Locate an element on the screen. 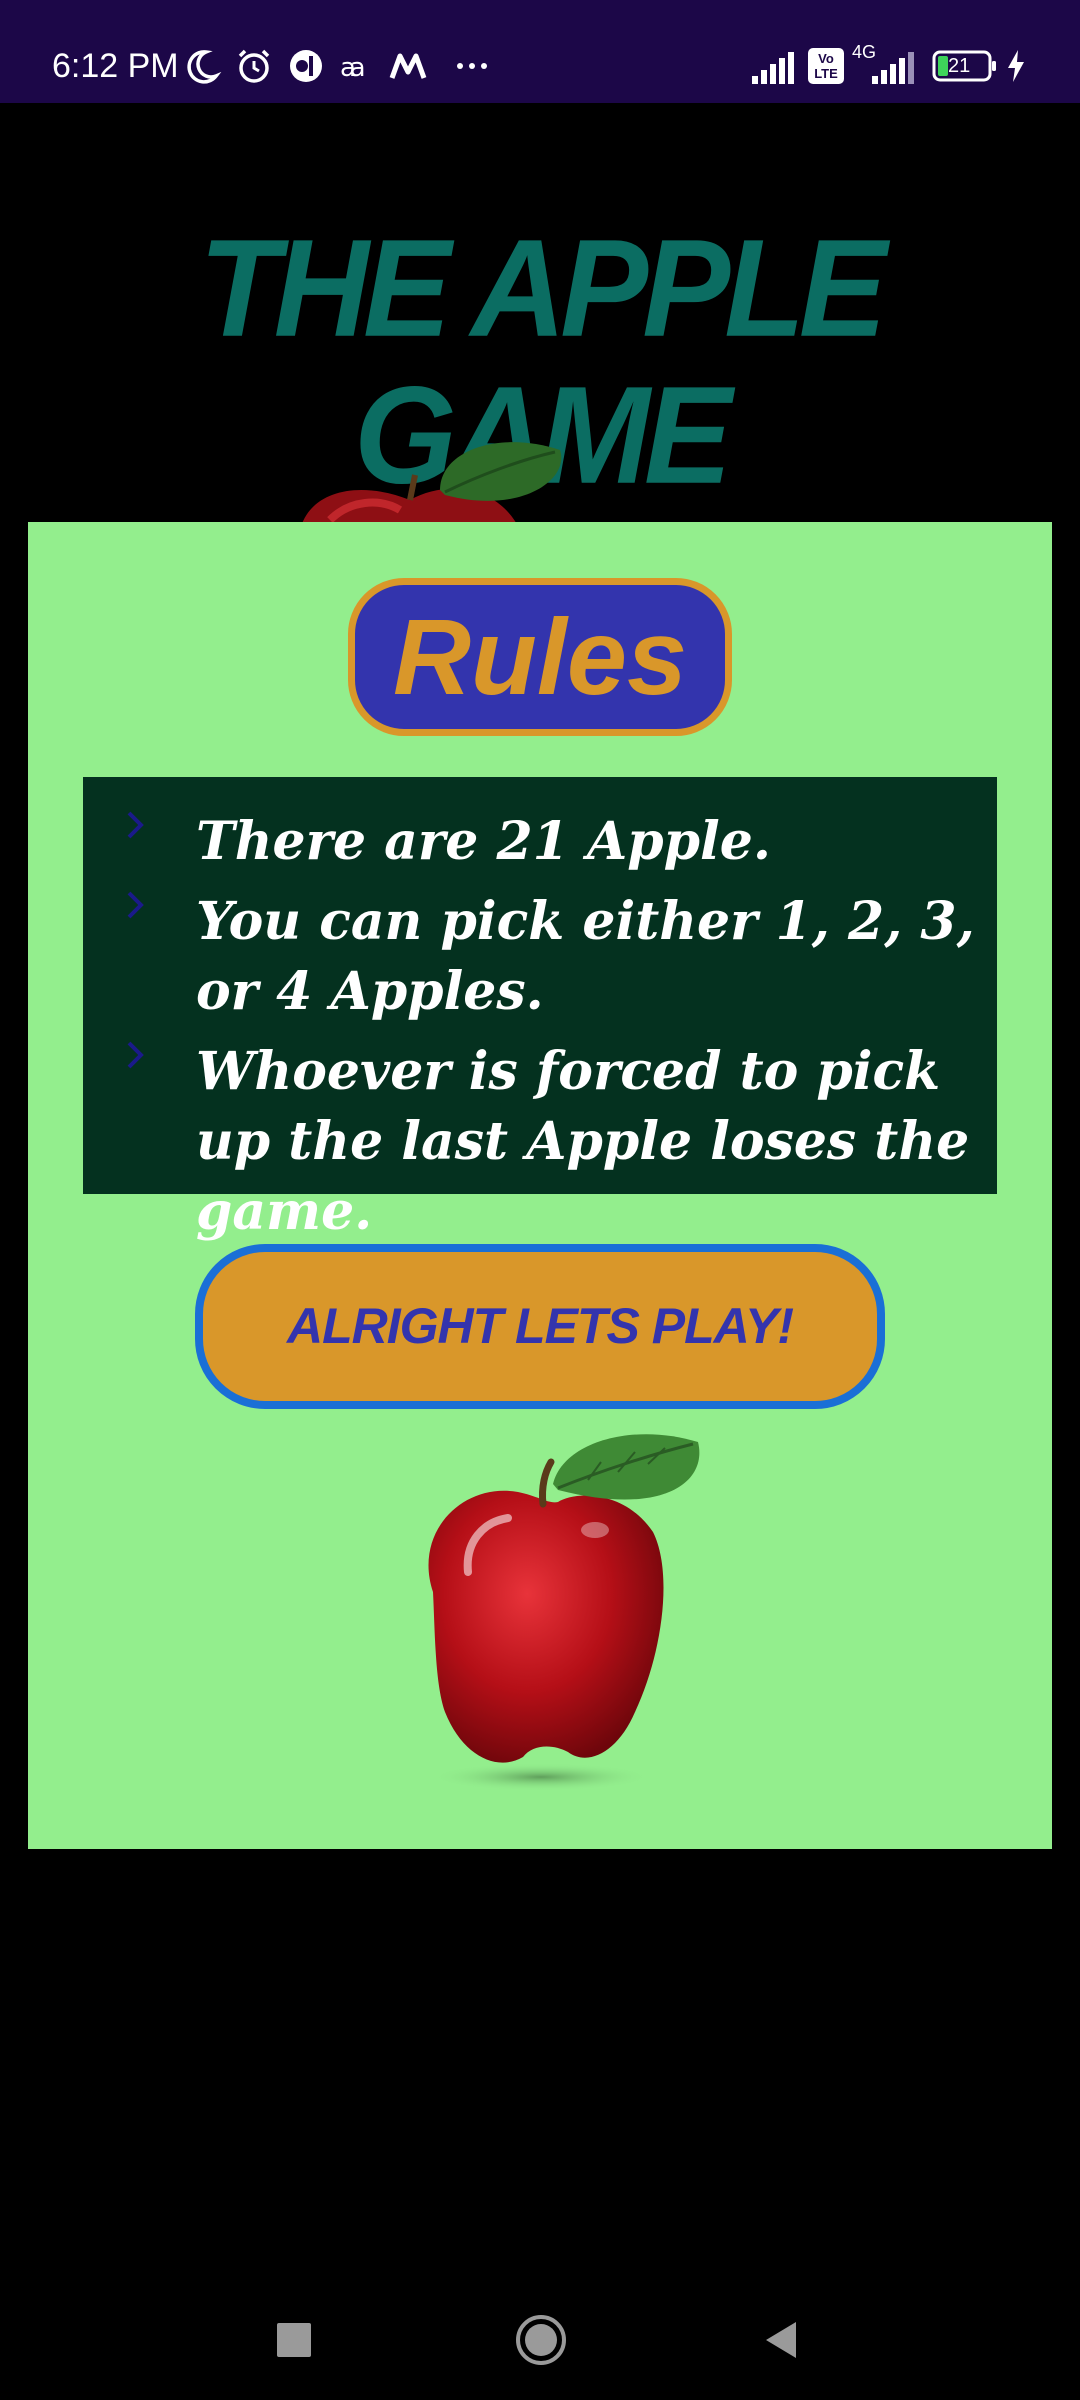 The image size is (1080, 2400). background-apple-image is located at coordinates (450, 475).